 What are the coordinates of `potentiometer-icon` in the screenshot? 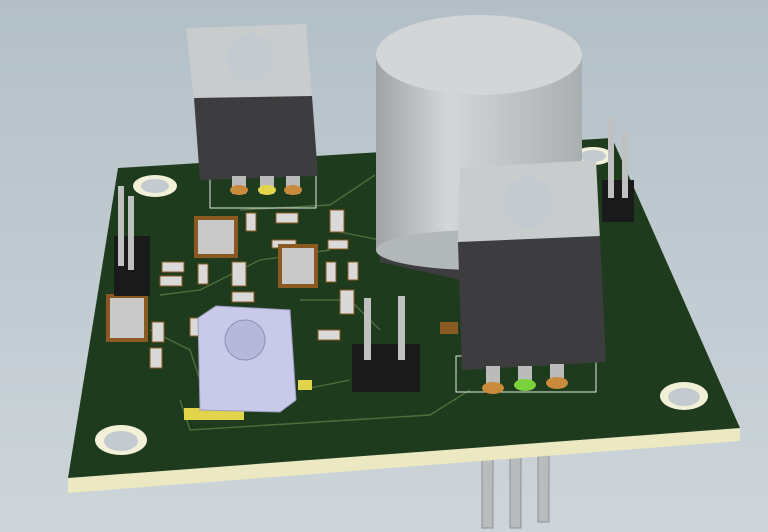 It's located at (240, 362).